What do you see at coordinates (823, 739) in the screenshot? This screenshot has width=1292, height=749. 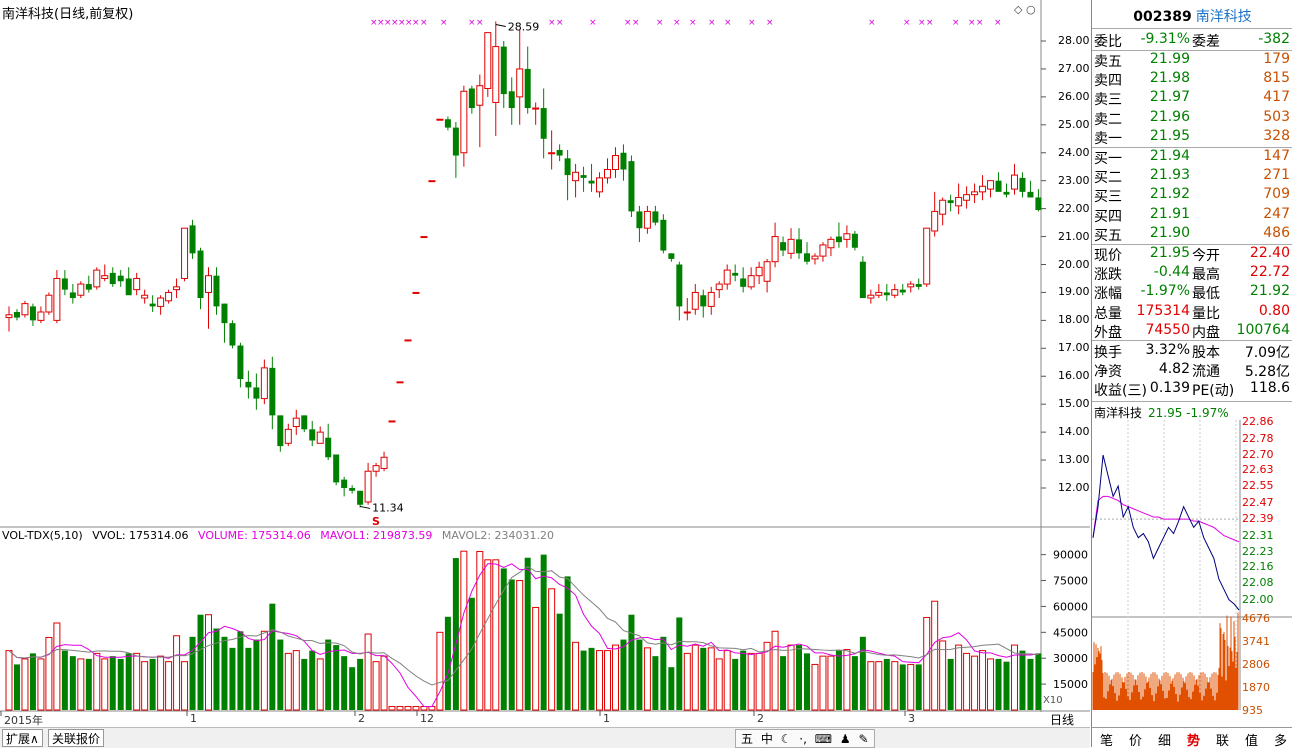 I see `keyboard-icon: ⌨` at bounding box center [823, 739].